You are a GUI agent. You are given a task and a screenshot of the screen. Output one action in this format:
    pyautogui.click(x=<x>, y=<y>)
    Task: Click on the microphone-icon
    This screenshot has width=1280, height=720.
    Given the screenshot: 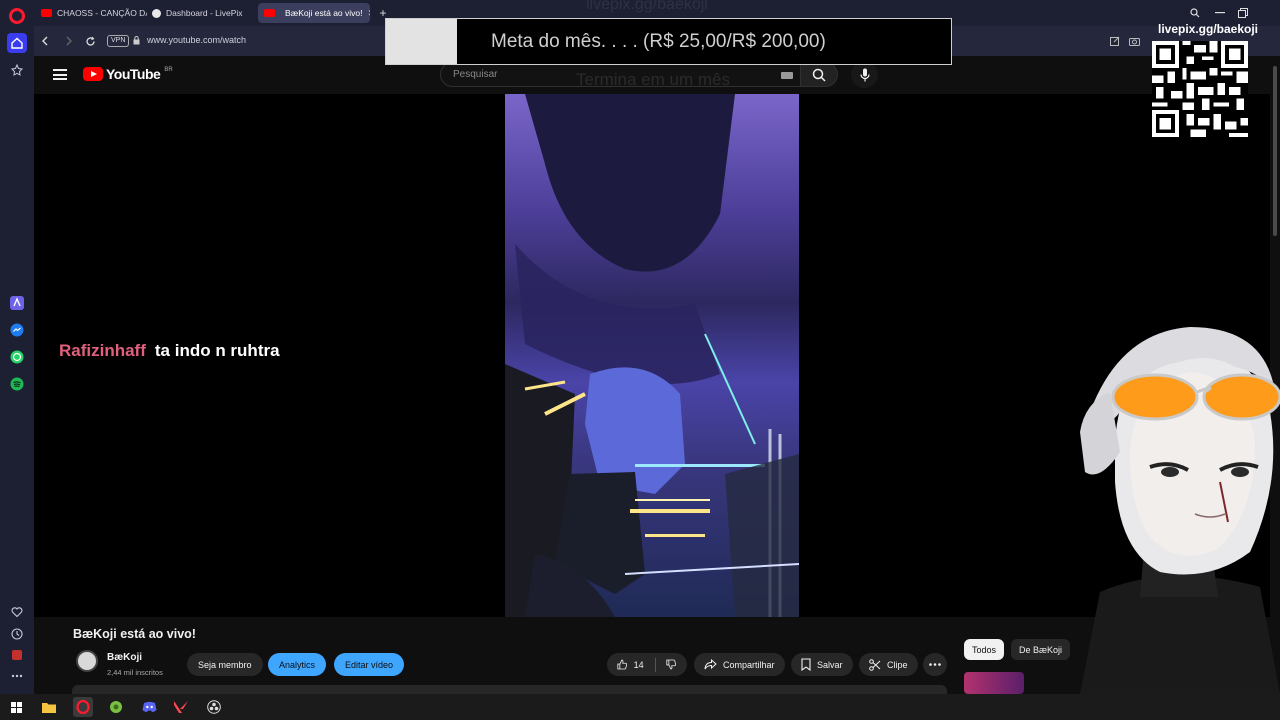 What is the action you would take?
    pyautogui.click(x=864, y=74)
    